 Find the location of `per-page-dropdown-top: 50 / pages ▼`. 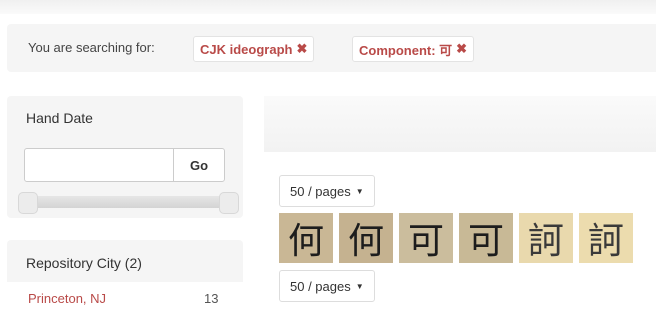

per-page-dropdown-top: 50 / pages ▼ is located at coordinates (327, 191).